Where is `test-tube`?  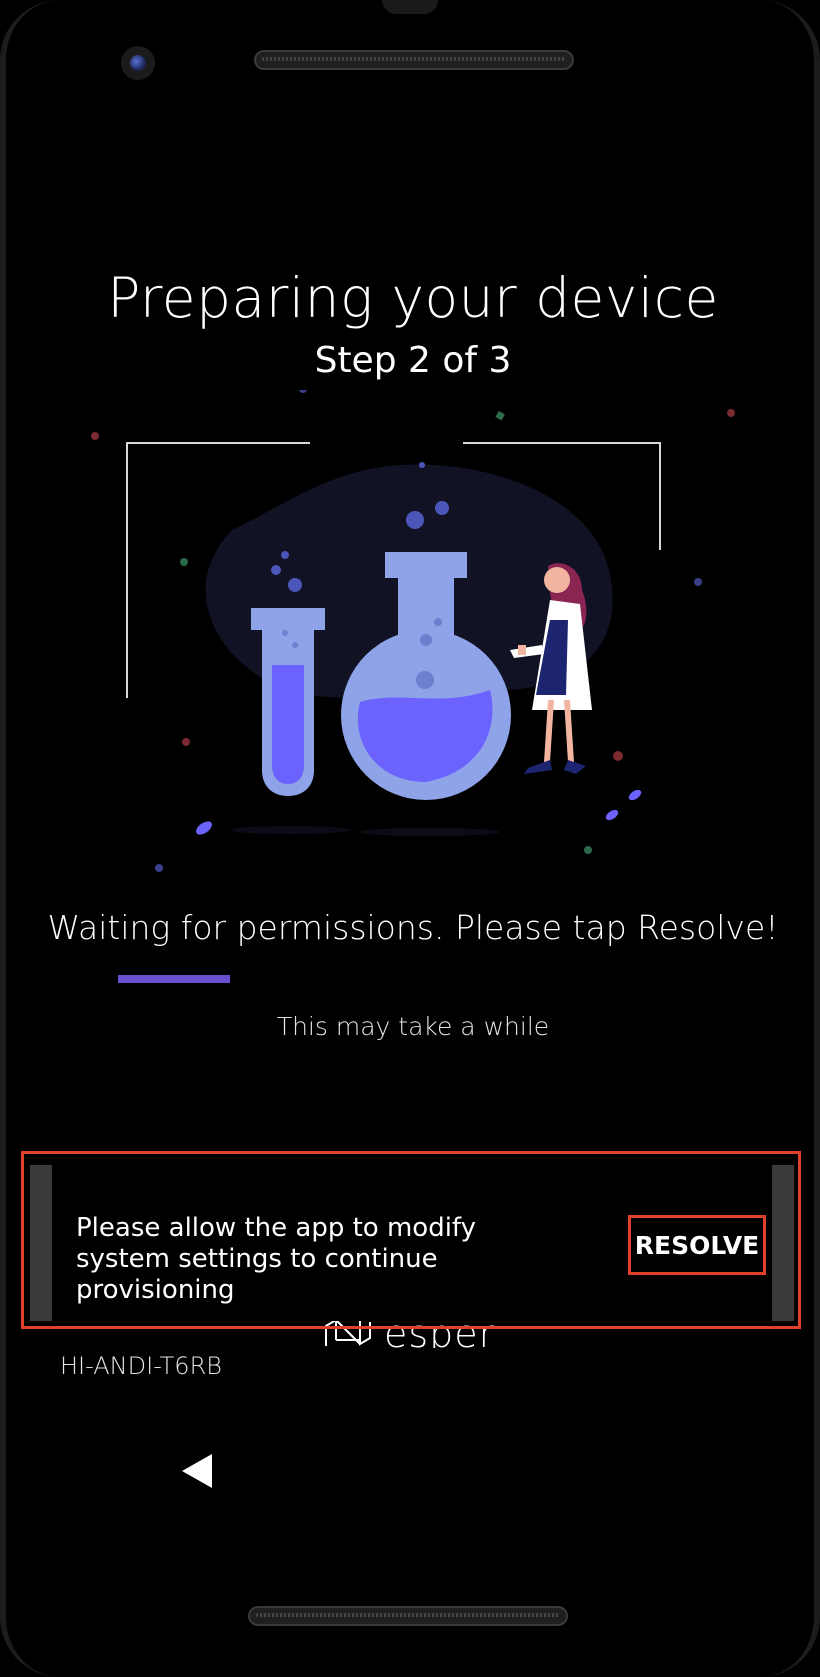
test-tube is located at coordinates (288, 702).